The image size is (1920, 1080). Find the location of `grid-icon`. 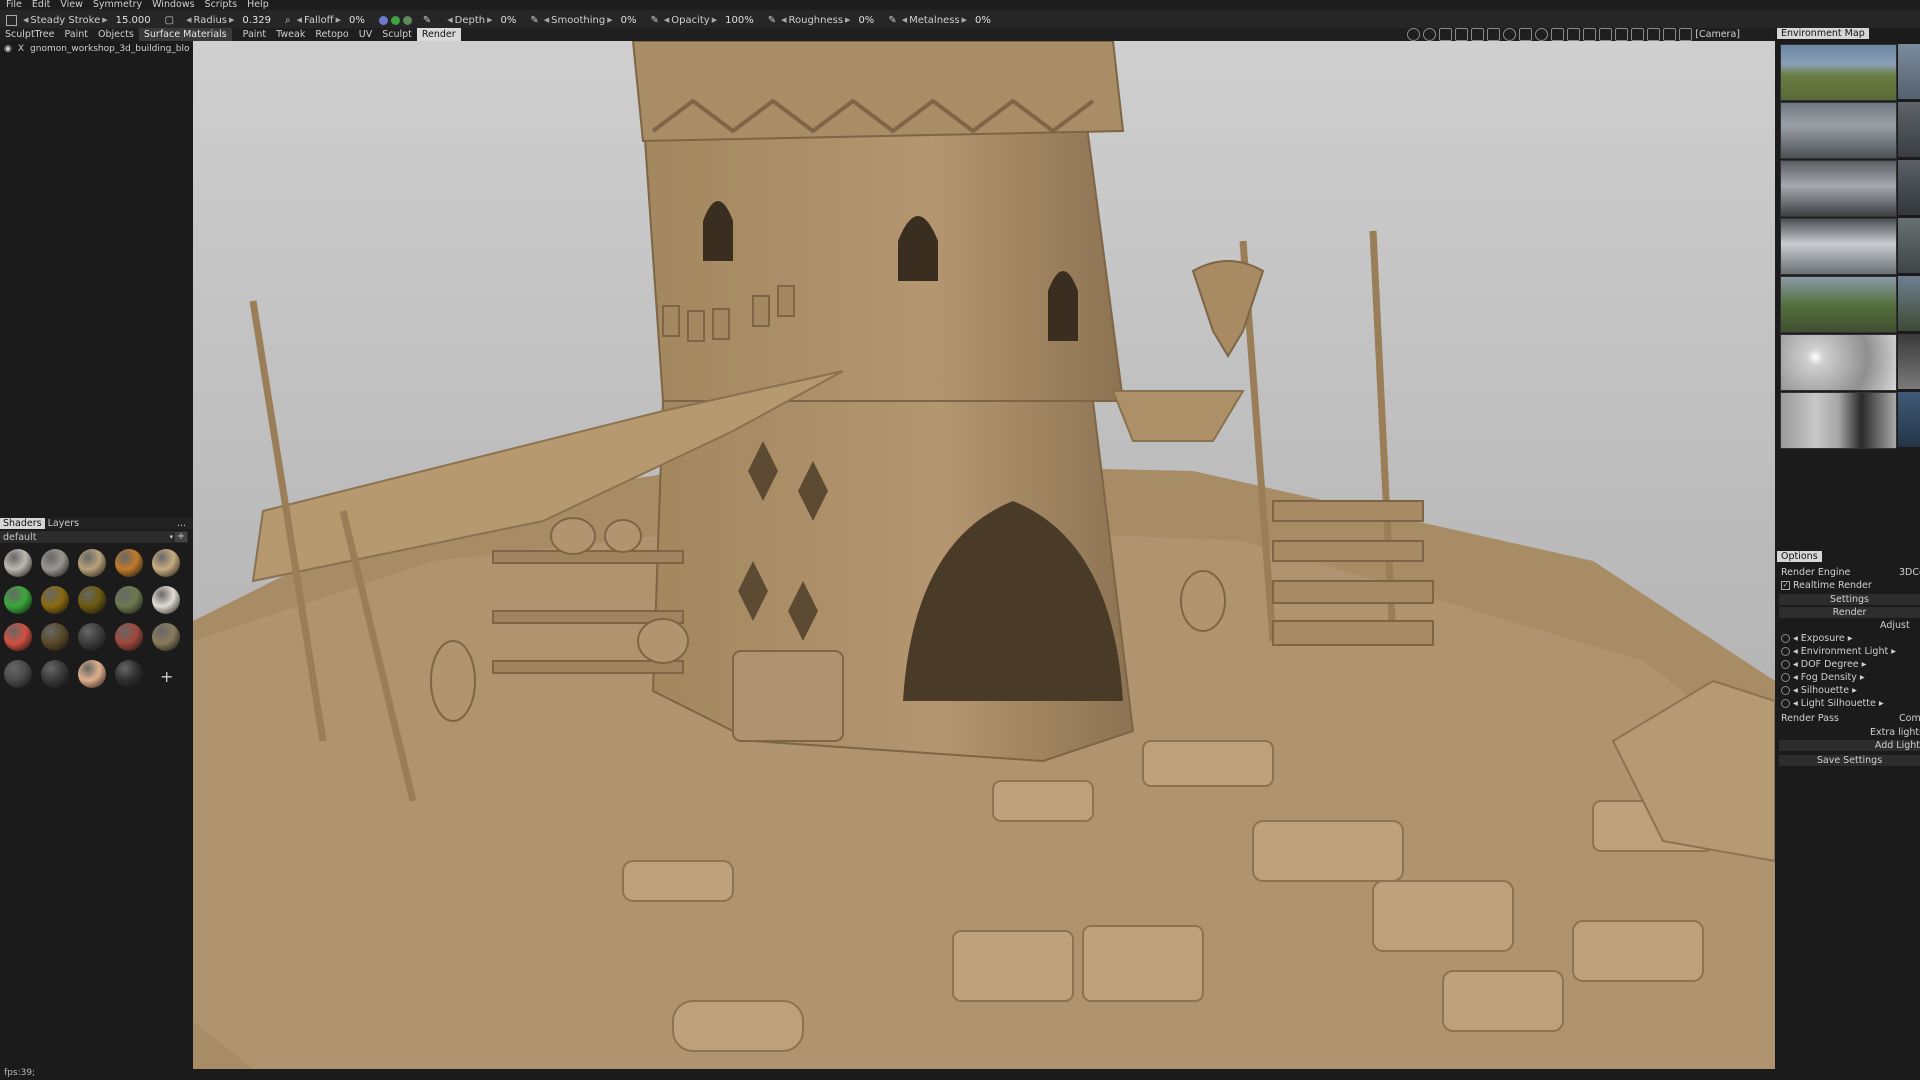

grid-icon is located at coordinates (1462, 34).